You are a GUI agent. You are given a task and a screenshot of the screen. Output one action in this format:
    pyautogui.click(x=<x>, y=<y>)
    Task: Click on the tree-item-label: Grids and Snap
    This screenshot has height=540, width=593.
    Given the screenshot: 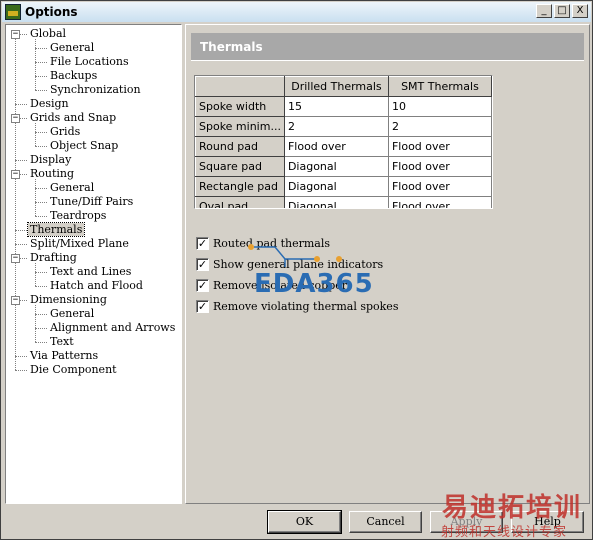 What is the action you would take?
    pyautogui.click(x=73, y=117)
    